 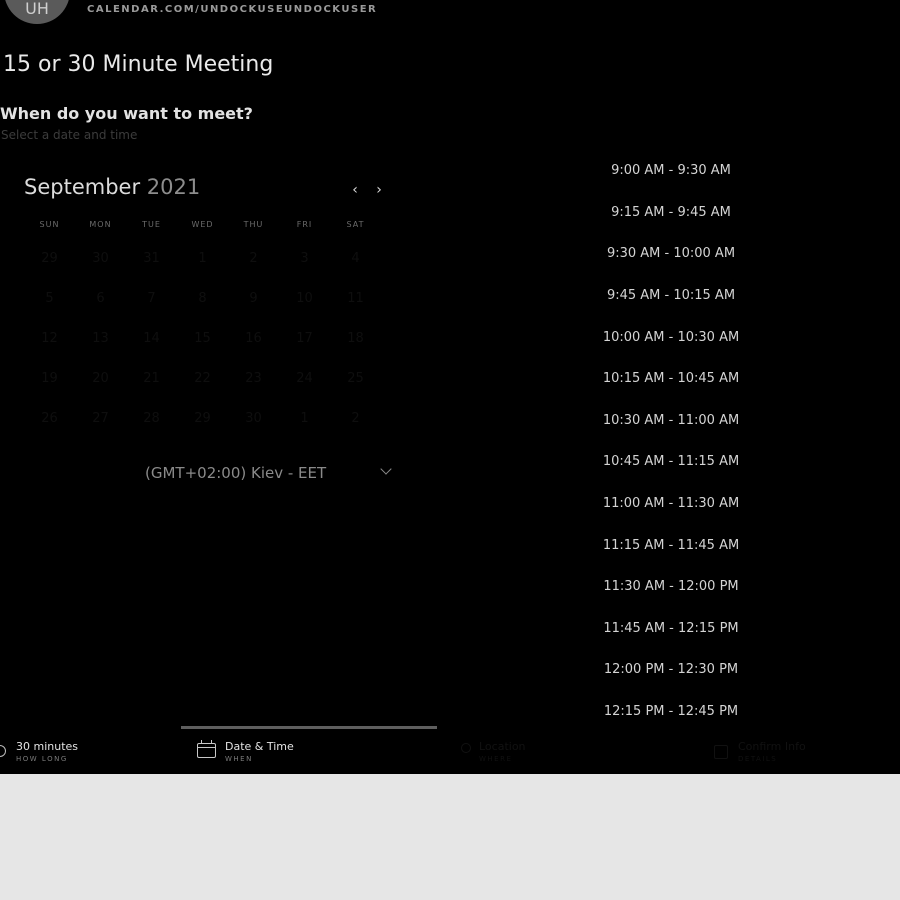 I want to click on step-label: 30 minutes, so click(x=47, y=746).